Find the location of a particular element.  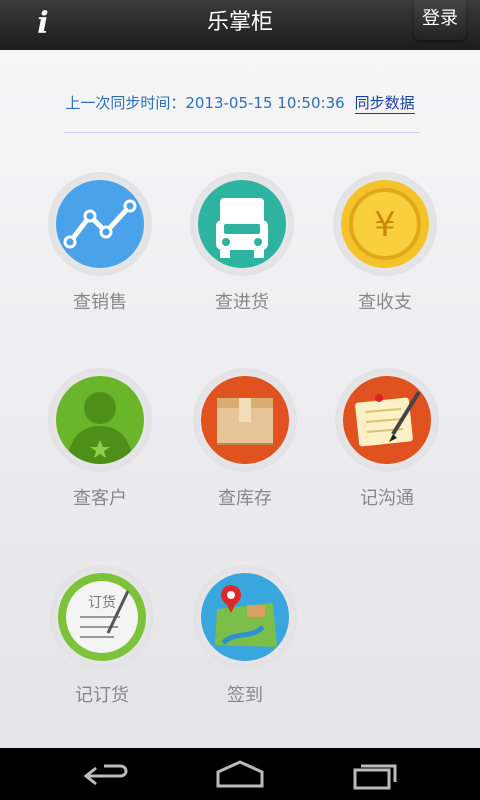

tile-finance: ¥ 查收支 is located at coordinates (385, 247).